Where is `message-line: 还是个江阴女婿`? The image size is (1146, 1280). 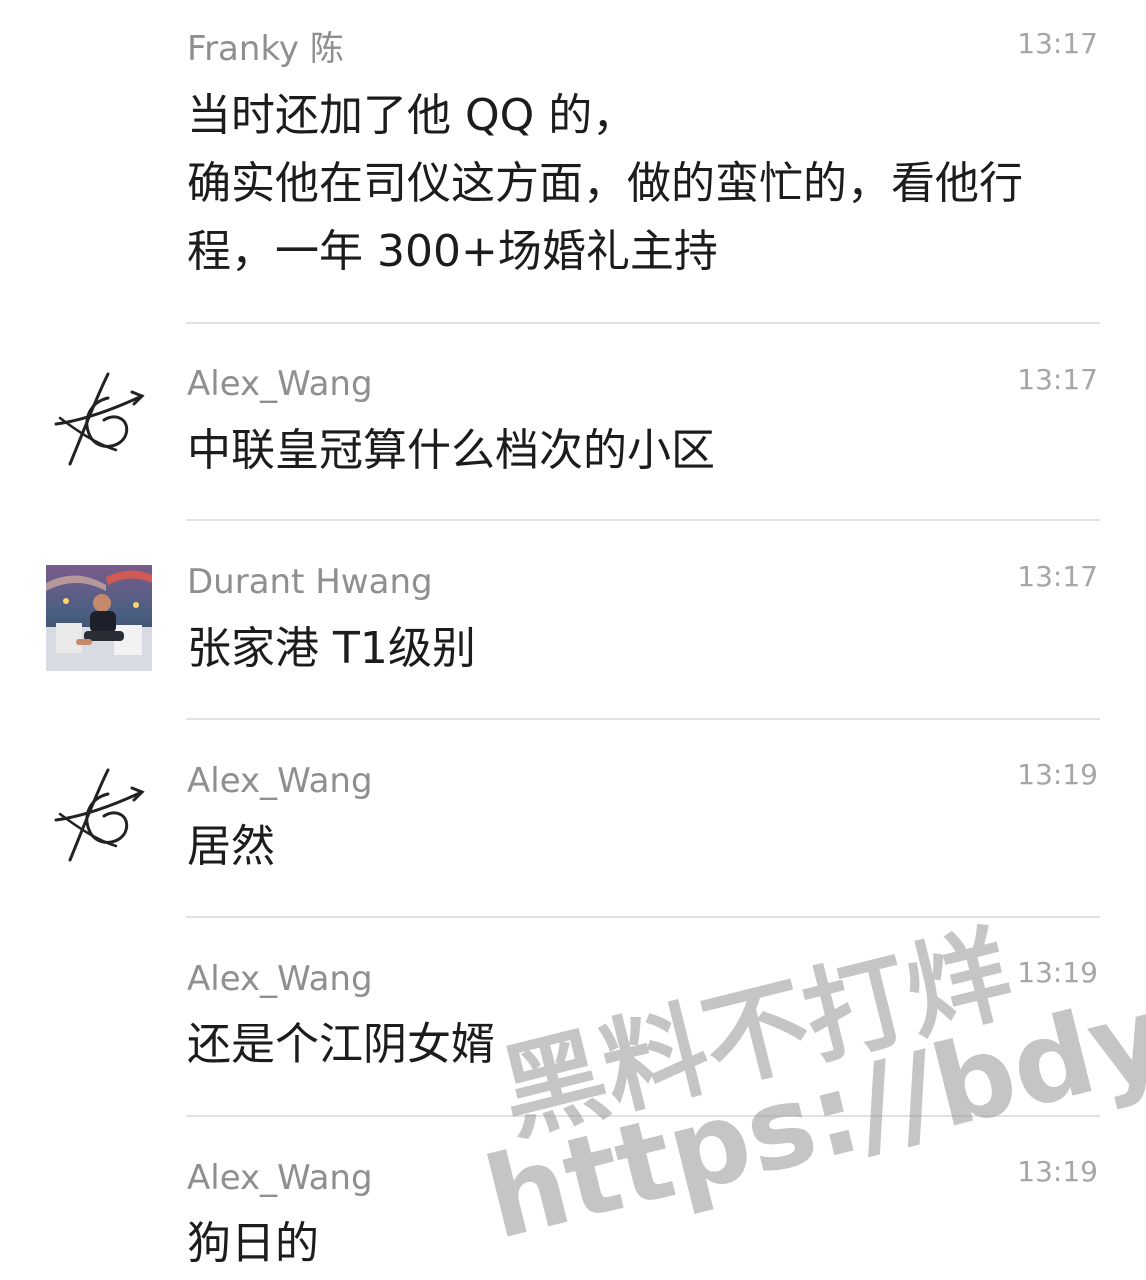
message-line: 还是个江阴女婿 is located at coordinates (341, 1044).